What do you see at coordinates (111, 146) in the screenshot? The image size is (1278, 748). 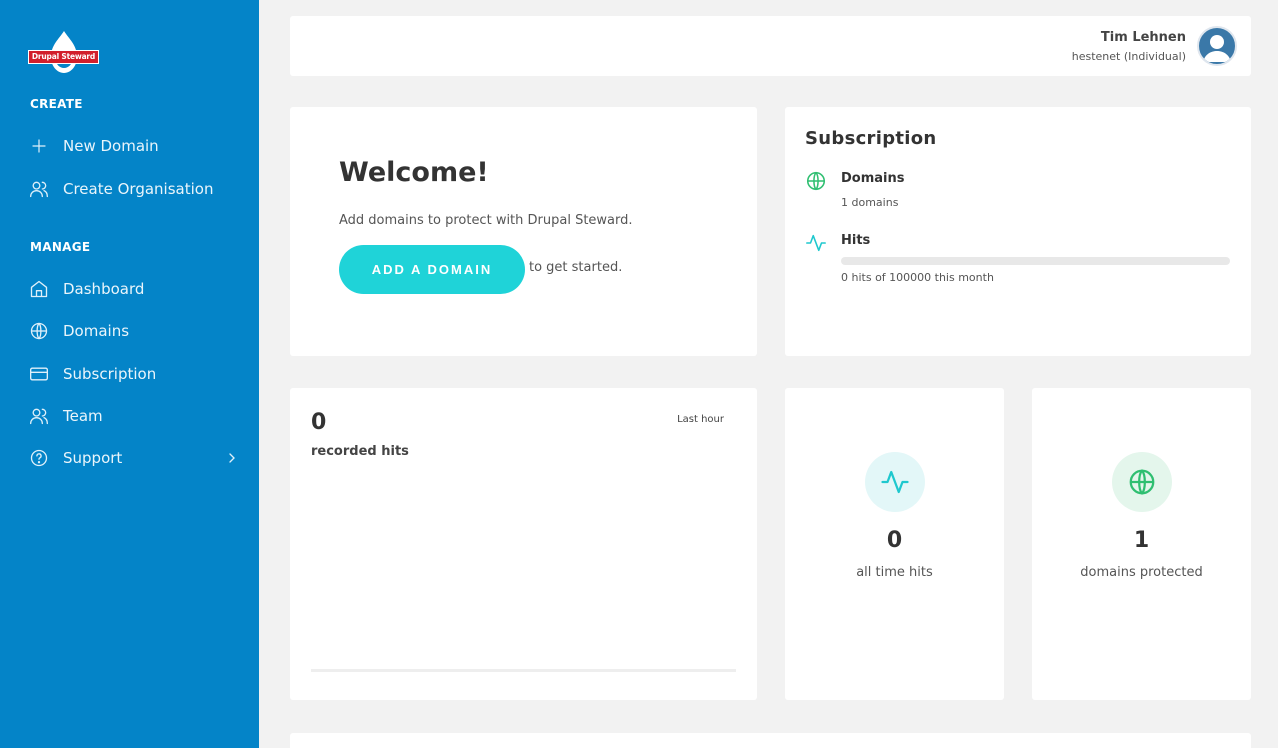 I see `nav-new-domain-label: New Domain` at bounding box center [111, 146].